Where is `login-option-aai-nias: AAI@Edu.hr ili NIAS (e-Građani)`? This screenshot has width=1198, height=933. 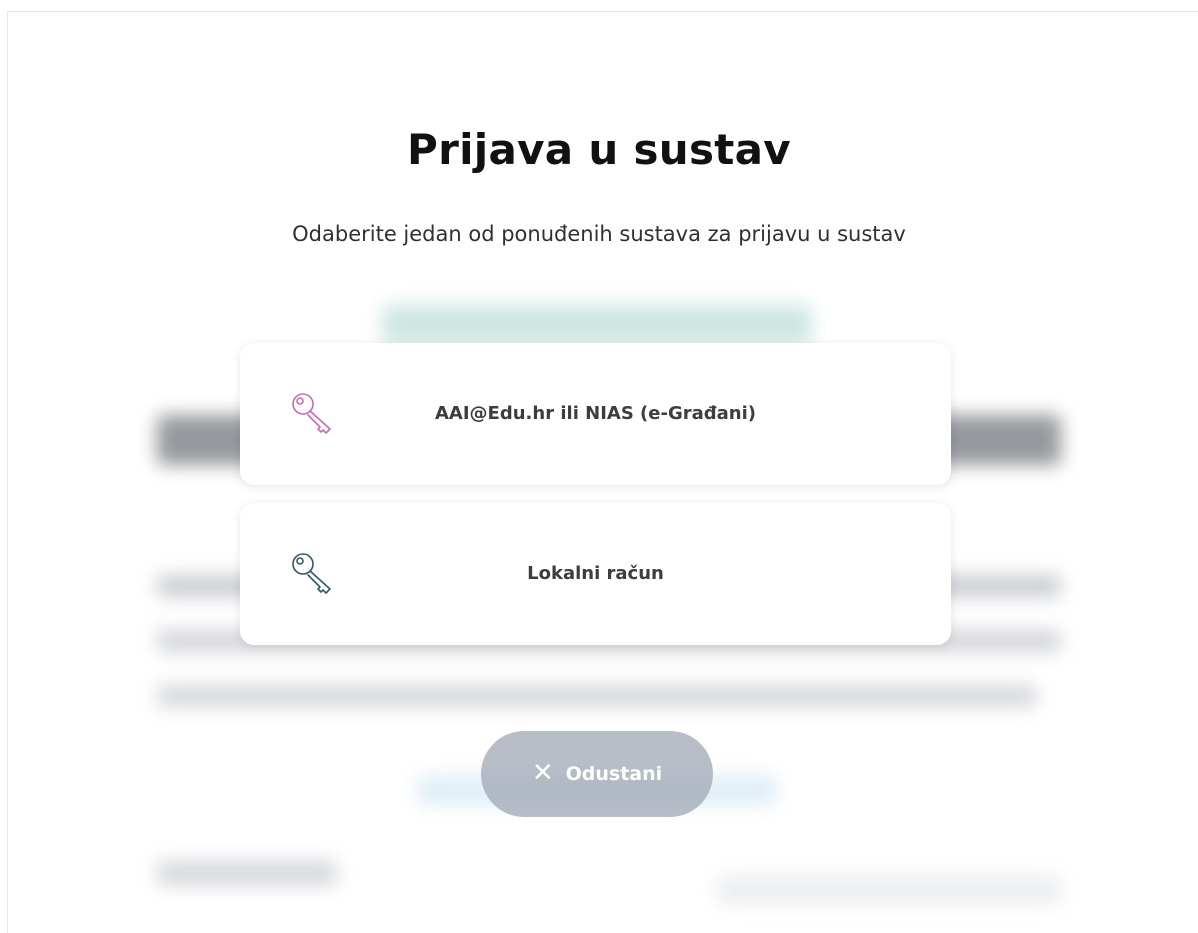 login-option-aai-nias: AAI@Edu.hr ili NIAS (e-Građani) is located at coordinates (595, 414).